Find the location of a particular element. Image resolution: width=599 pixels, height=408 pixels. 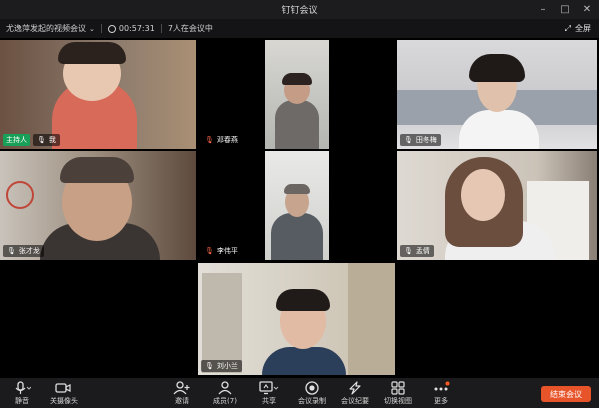

video-tile: 🎙 张才龙 is located at coordinates (98, 205).